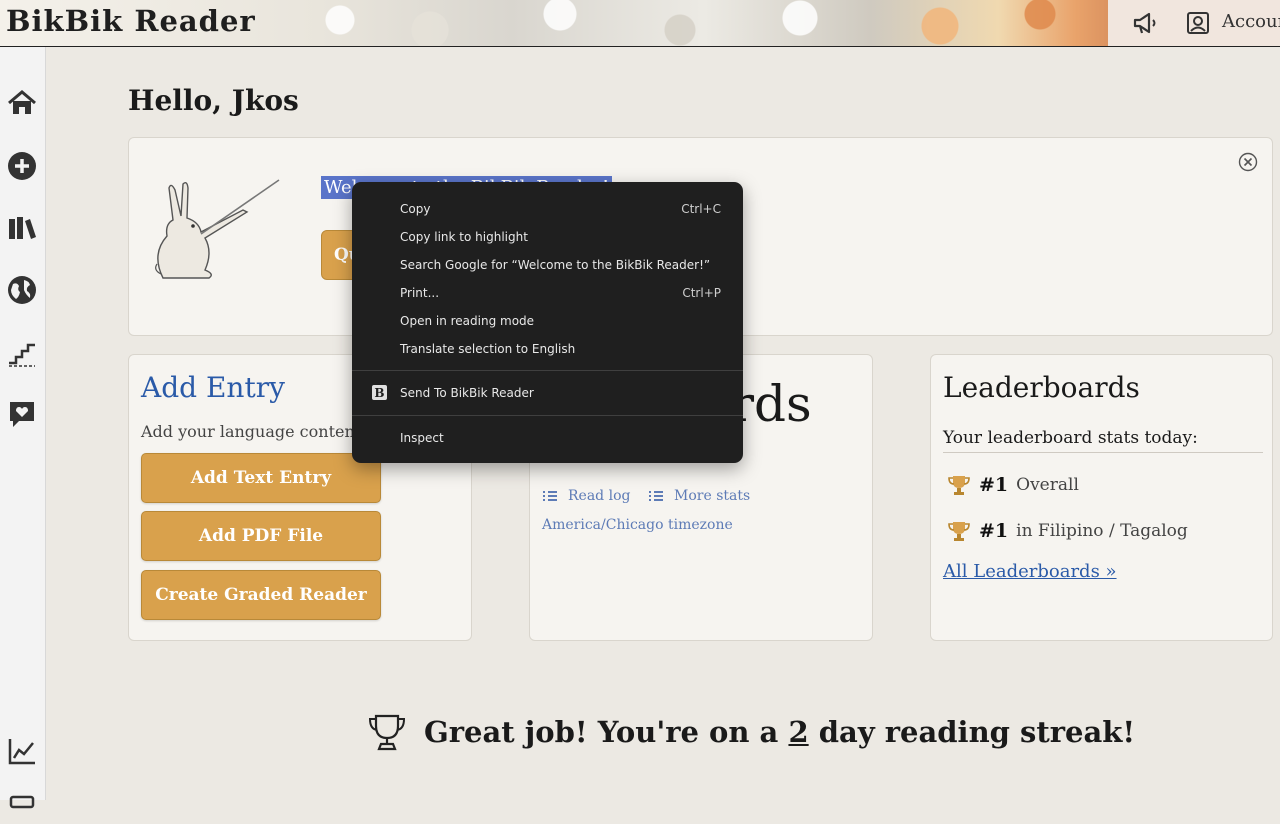 The image size is (1280, 824). I want to click on menu-item-shortcut: Ctrl+P, so click(701, 293).